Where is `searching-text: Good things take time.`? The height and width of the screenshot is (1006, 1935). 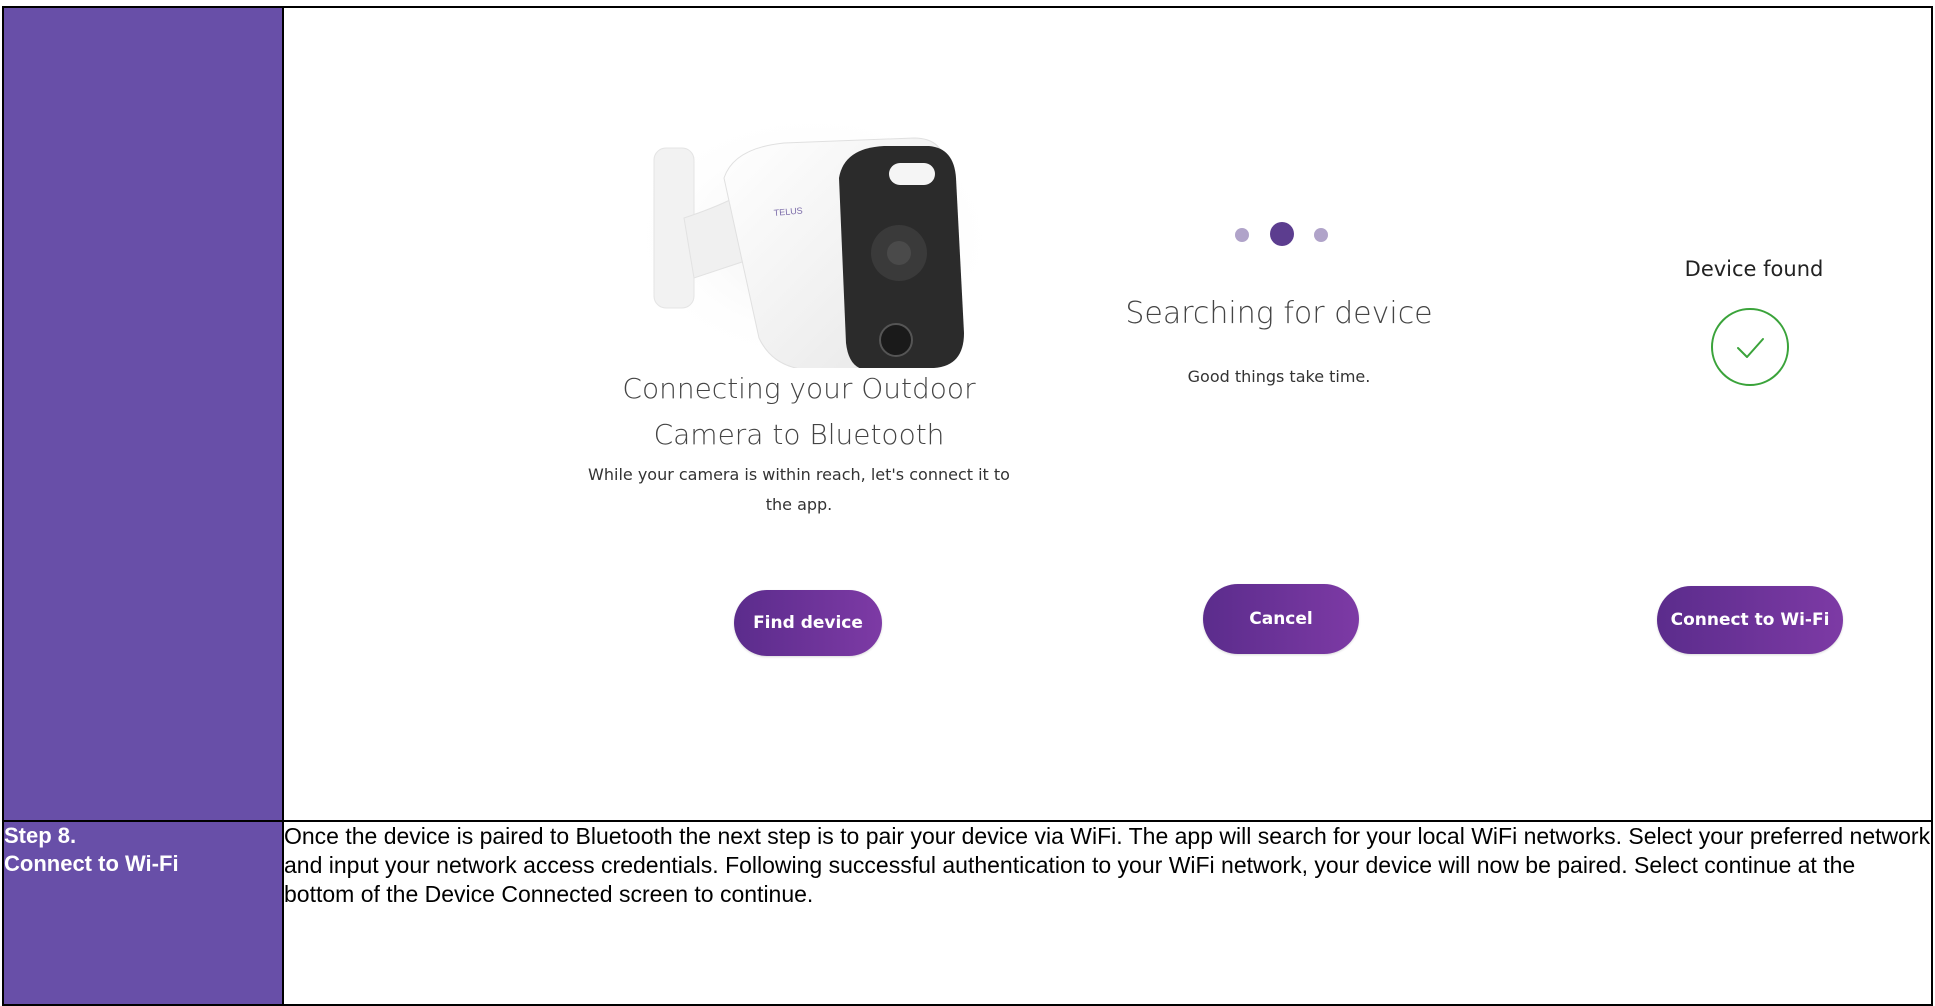 searching-text: Good things take time. is located at coordinates (1279, 376).